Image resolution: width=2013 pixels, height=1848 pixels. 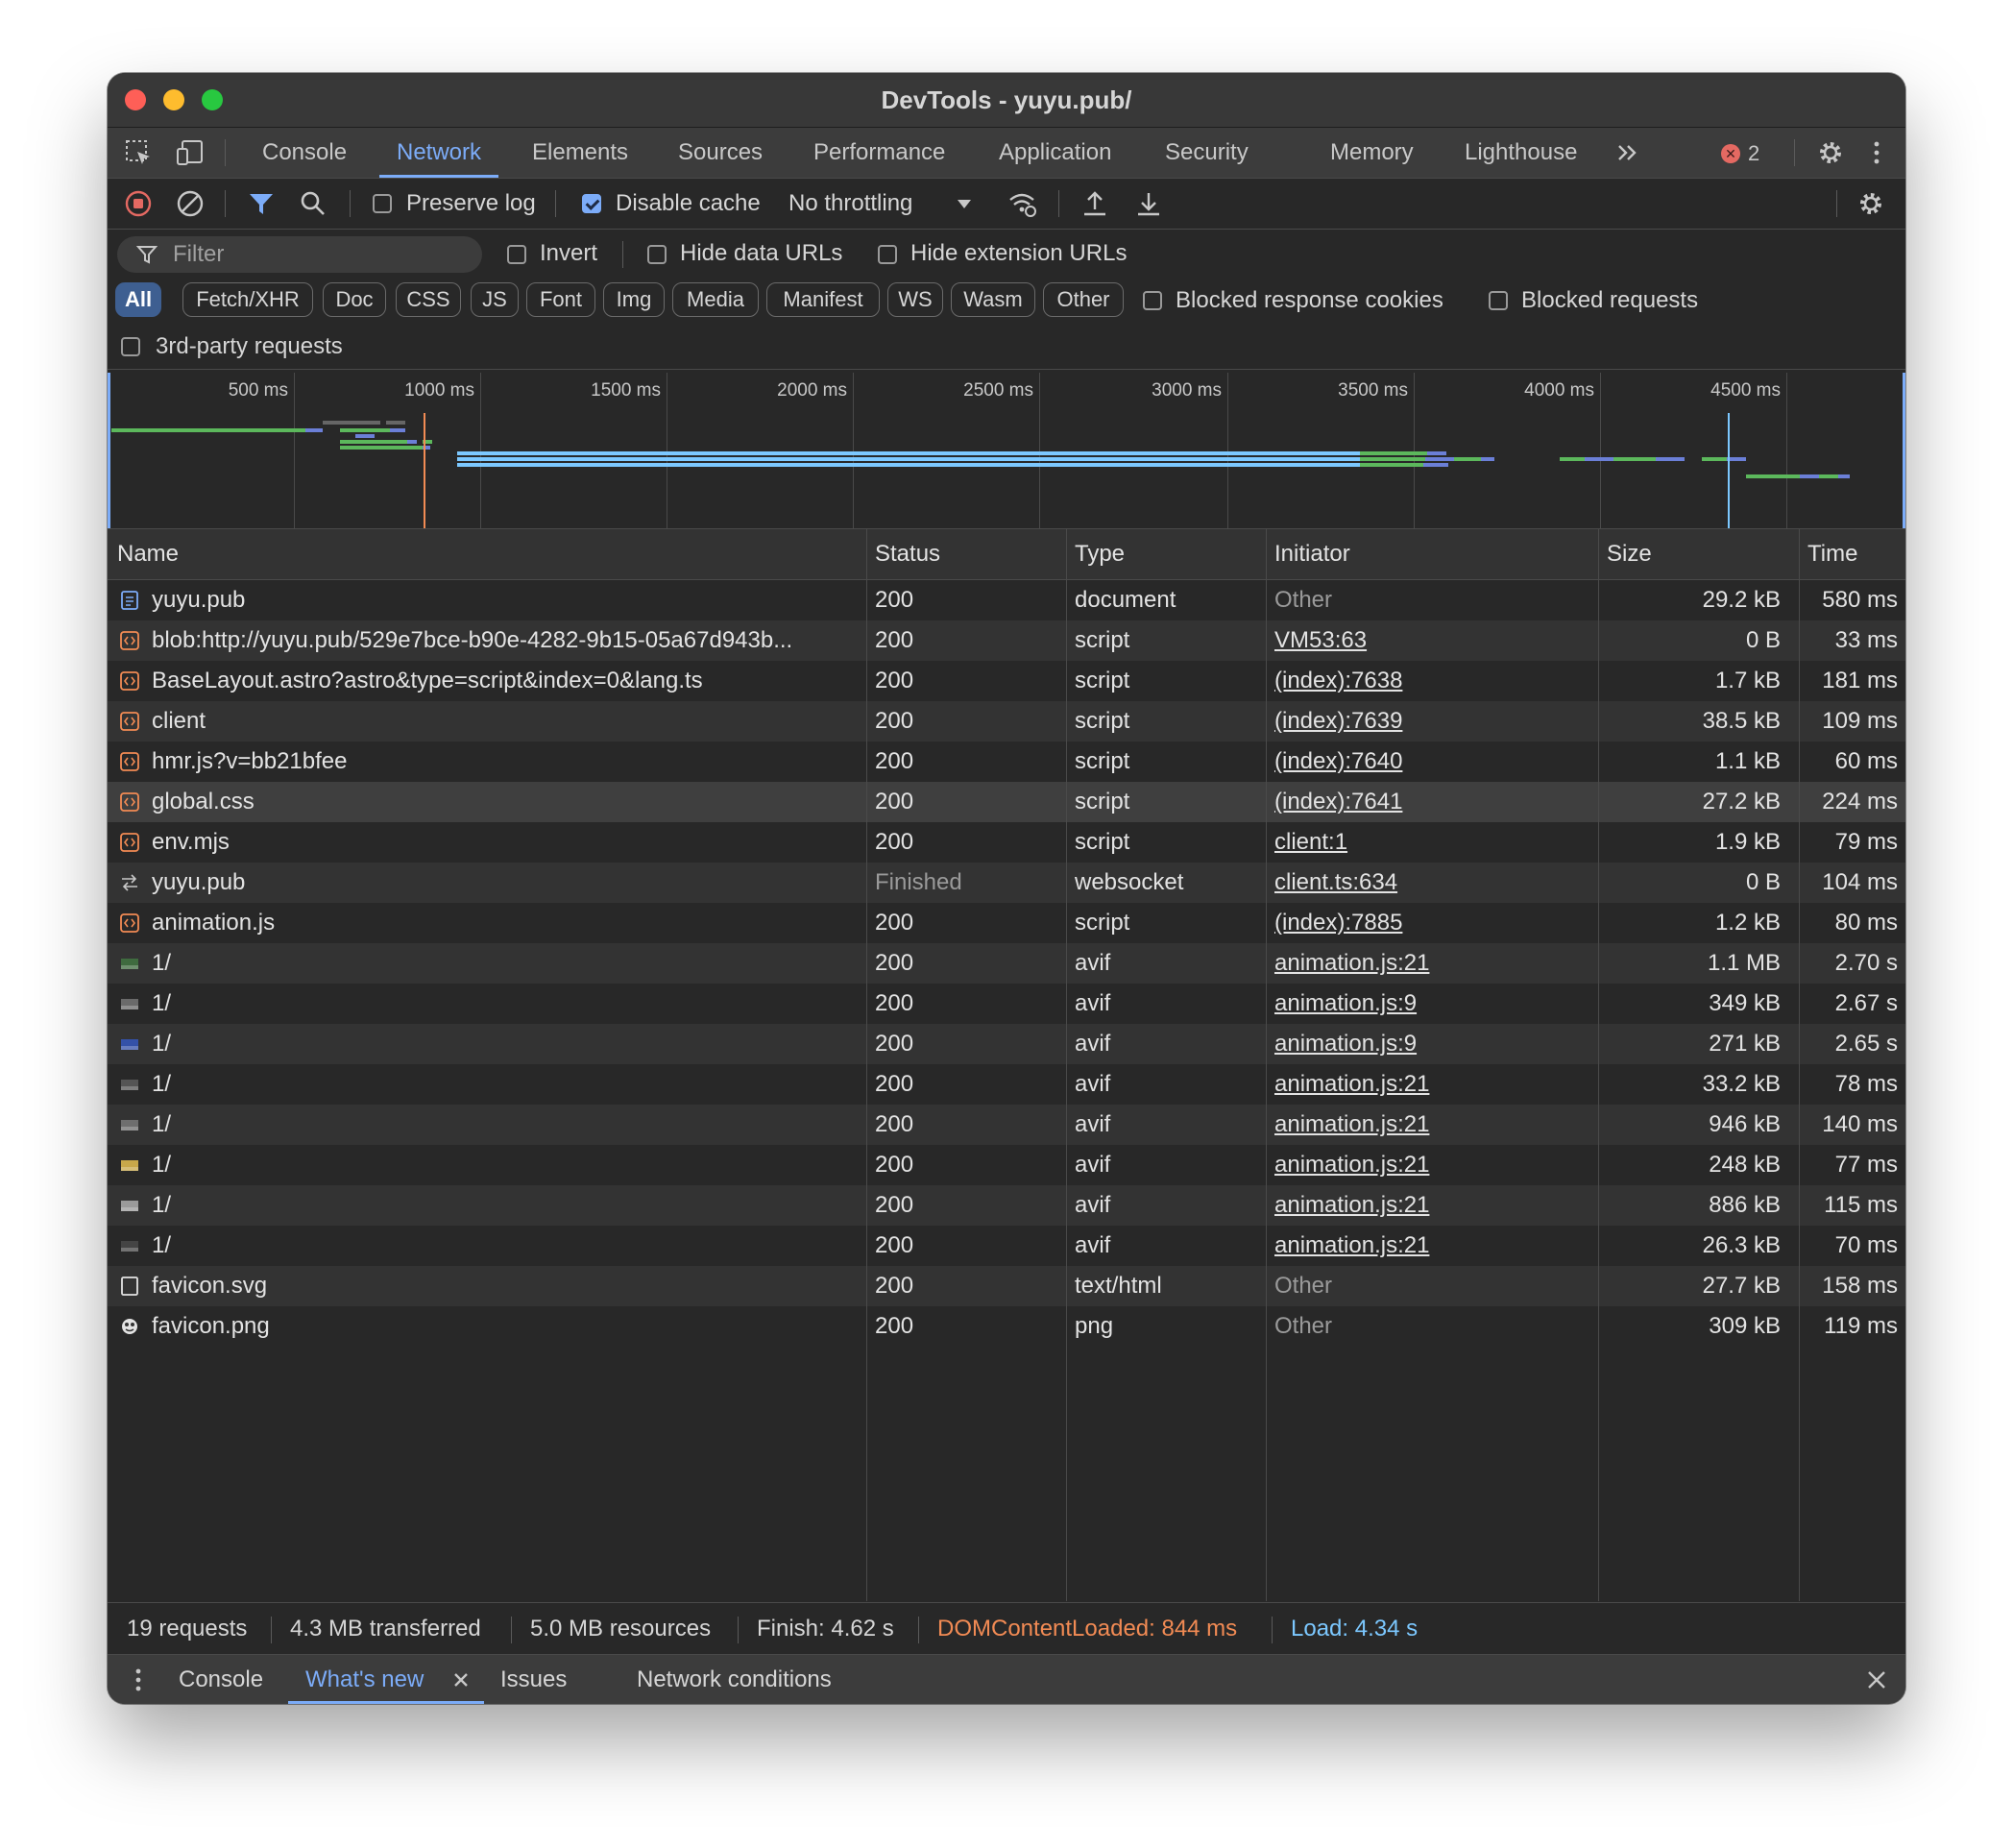 I want to click on drawer-menu-kebab-icon, so click(x=138, y=1680).